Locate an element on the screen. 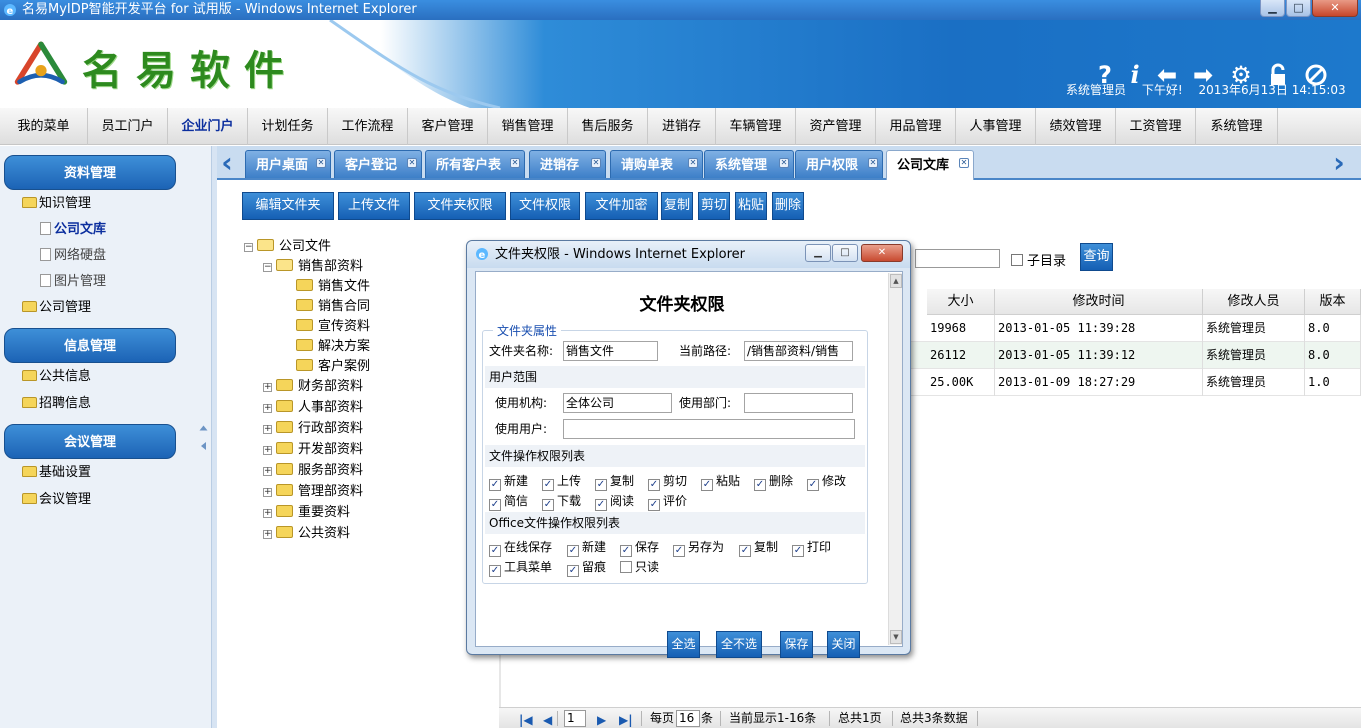 This screenshot has width=1361, height=728. tab-purchase-requests: 请购单表 ✕ is located at coordinates (656, 164).